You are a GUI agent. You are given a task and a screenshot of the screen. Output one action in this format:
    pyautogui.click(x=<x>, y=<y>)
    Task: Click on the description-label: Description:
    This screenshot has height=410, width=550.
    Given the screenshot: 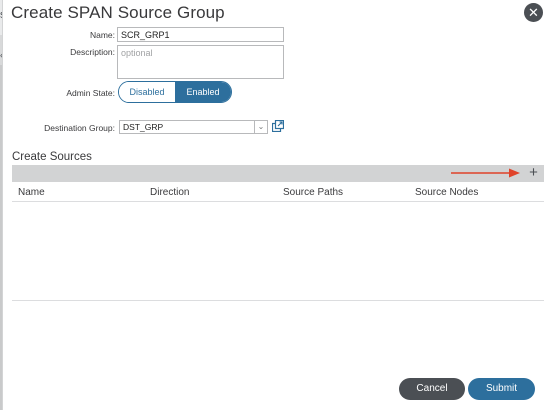 What is the action you would take?
    pyautogui.click(x=92, y=52)
    